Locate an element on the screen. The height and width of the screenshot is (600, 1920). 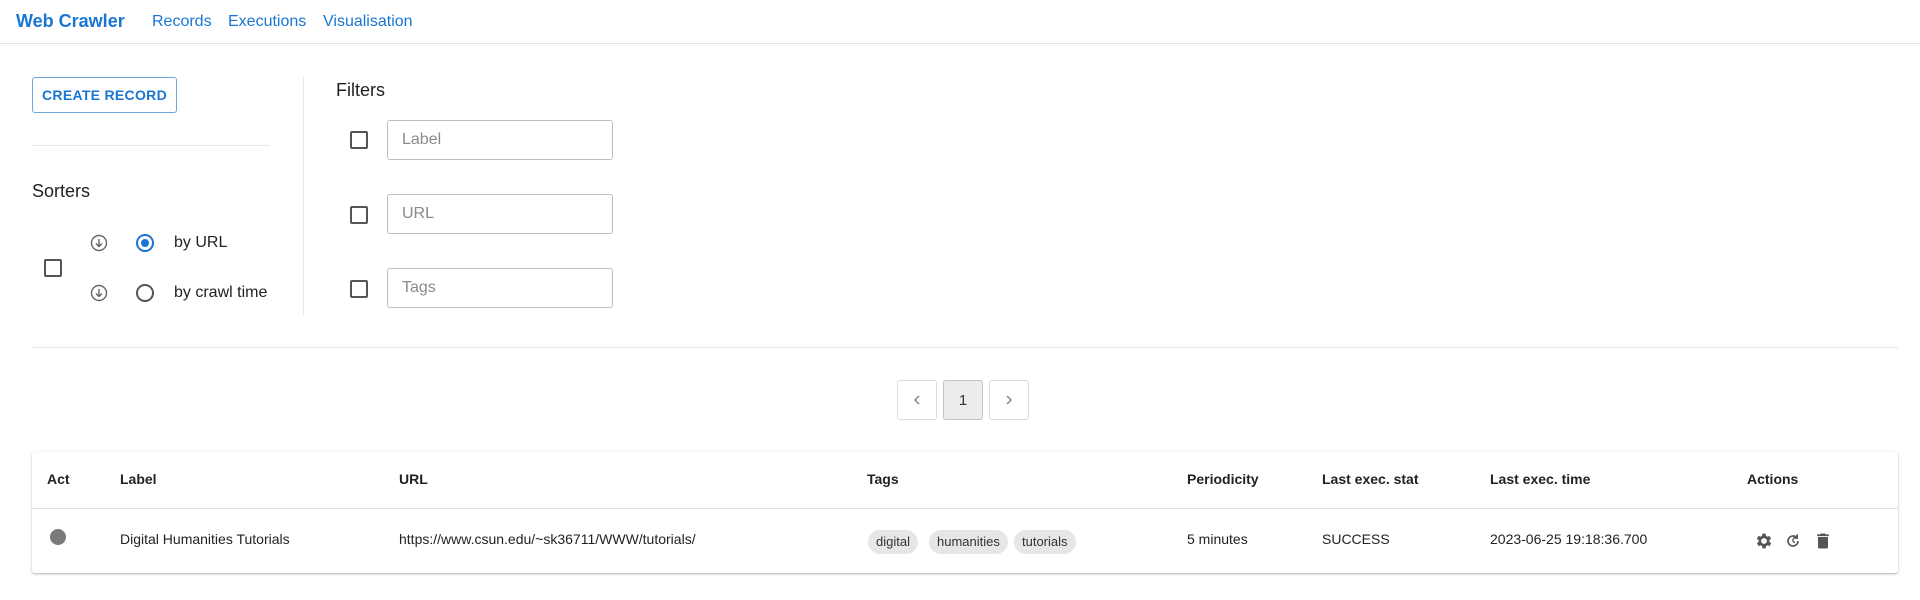
column-header-url: URL is located at coordinates (413, 479).